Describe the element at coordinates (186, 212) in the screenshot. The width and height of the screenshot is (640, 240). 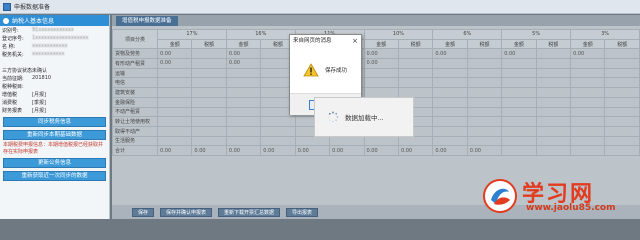
I see `toolbar-button: 保存并确认申报表` at that location.